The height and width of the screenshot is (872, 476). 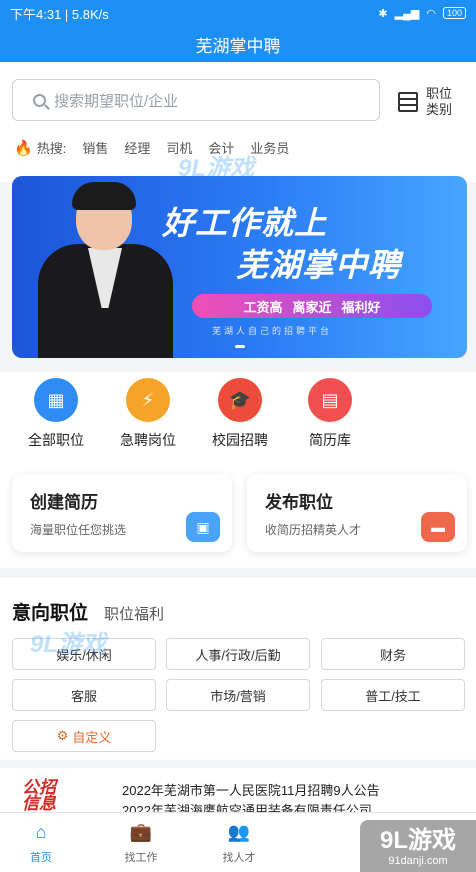 What do you see at coordinates (240, 400) in the screenshot?
I see `graduation-cap-icon: 🎓` at bounding box center [240, 400].